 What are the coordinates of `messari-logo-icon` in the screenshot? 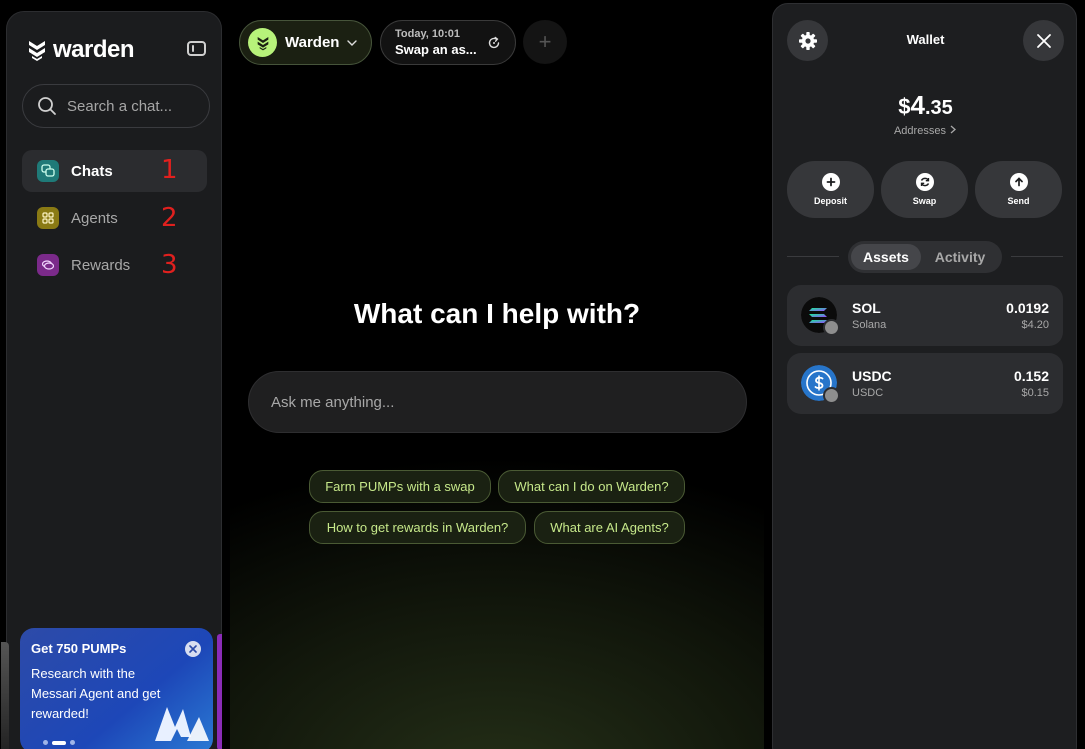 It's located at (182, 724).